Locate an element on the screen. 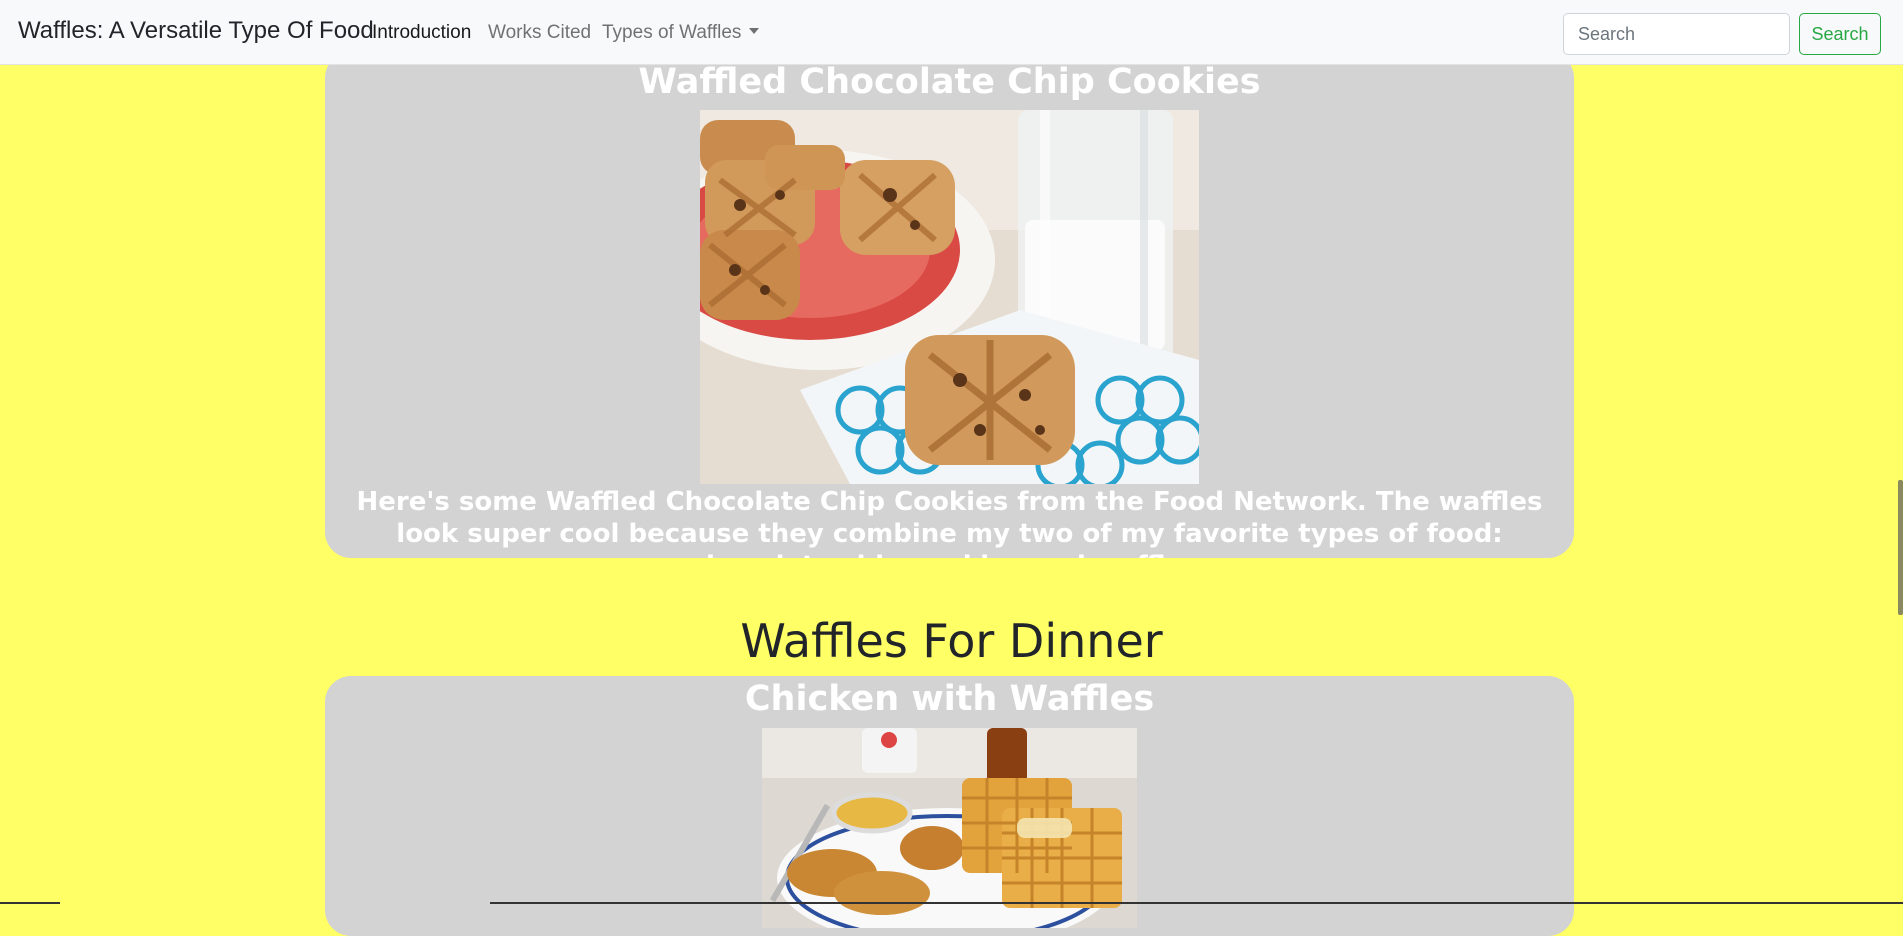 The image size is (1903, 936). waffle-cookies-photo is located at coordinates (949, 297).